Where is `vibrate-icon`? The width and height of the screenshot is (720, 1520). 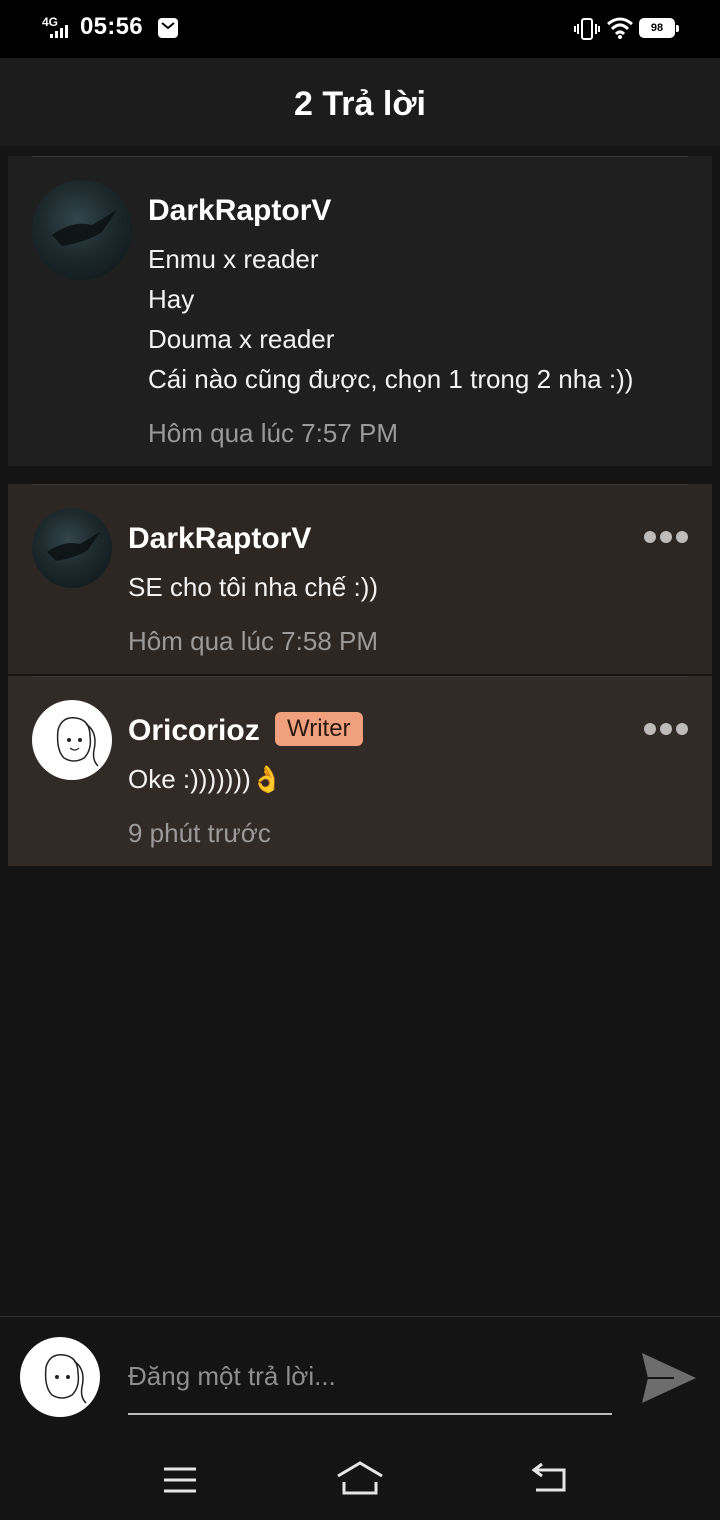
vibrate-icon is located at coordinates (587, 31).